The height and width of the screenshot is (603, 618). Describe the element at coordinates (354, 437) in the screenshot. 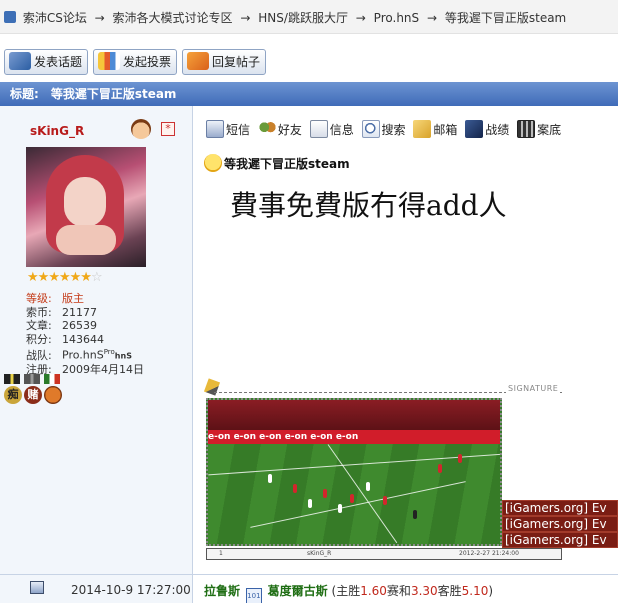

I see `signature-ad-board: e-on e-on e-on e-on e-on e-on` at that location.